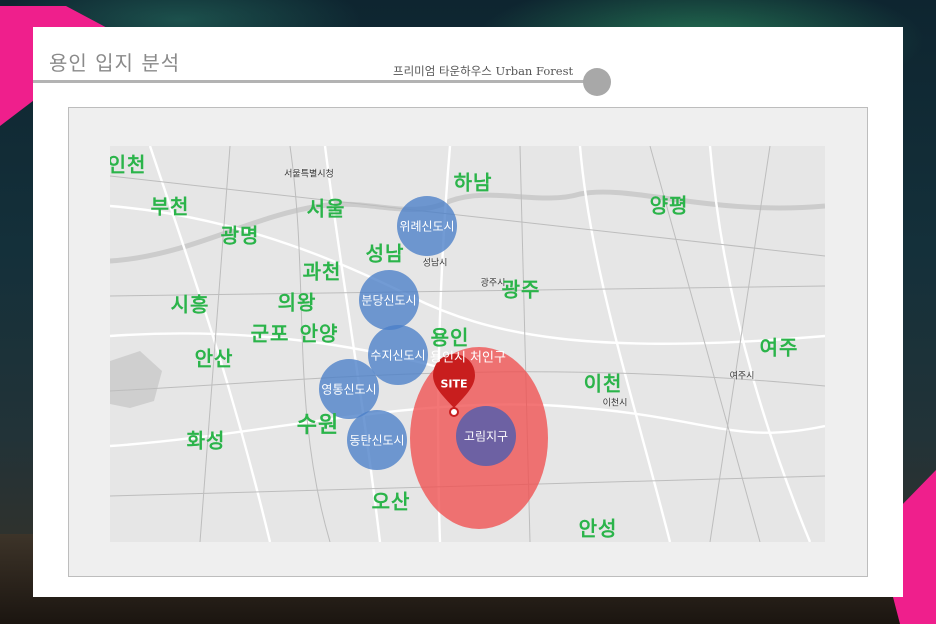 This screenshot has width=936, height=624. I want to click on site-marker-point, so click(454, 412).